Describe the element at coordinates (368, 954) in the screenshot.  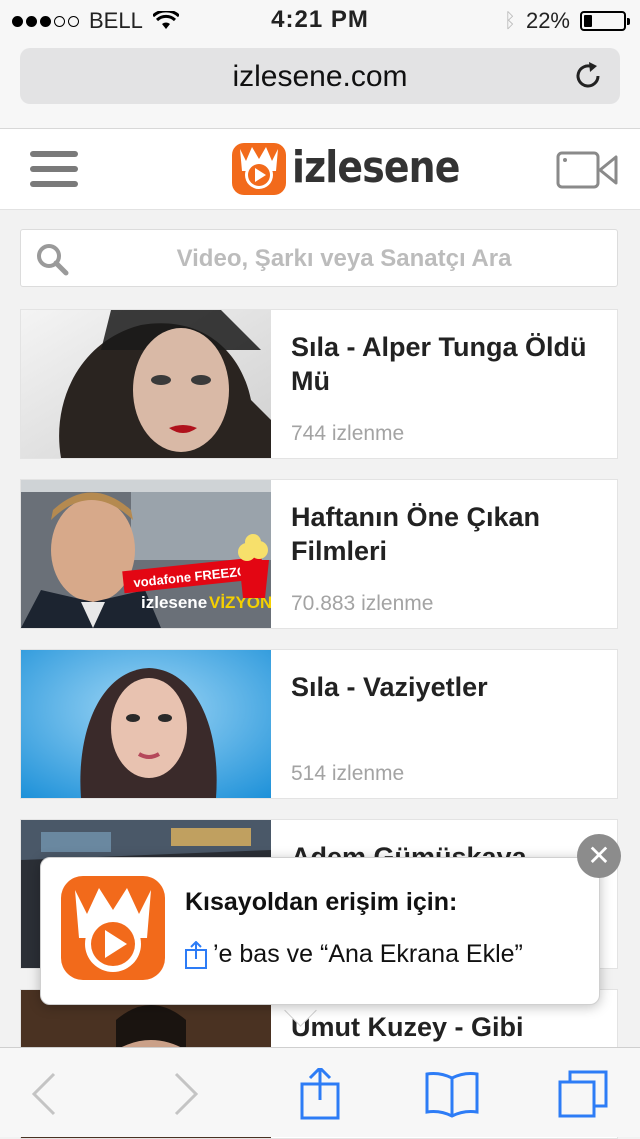
I see `popup-message: ’e bas ve “Ana Ekrana Ekle”` at that location.